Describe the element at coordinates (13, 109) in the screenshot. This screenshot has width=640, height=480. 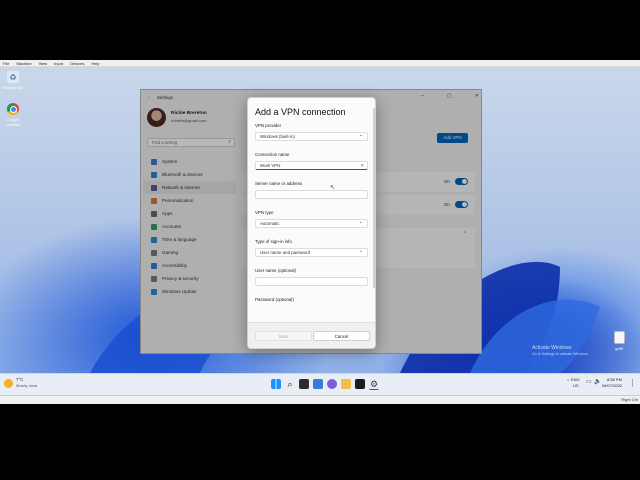
I see `chrome-icon` at that location.